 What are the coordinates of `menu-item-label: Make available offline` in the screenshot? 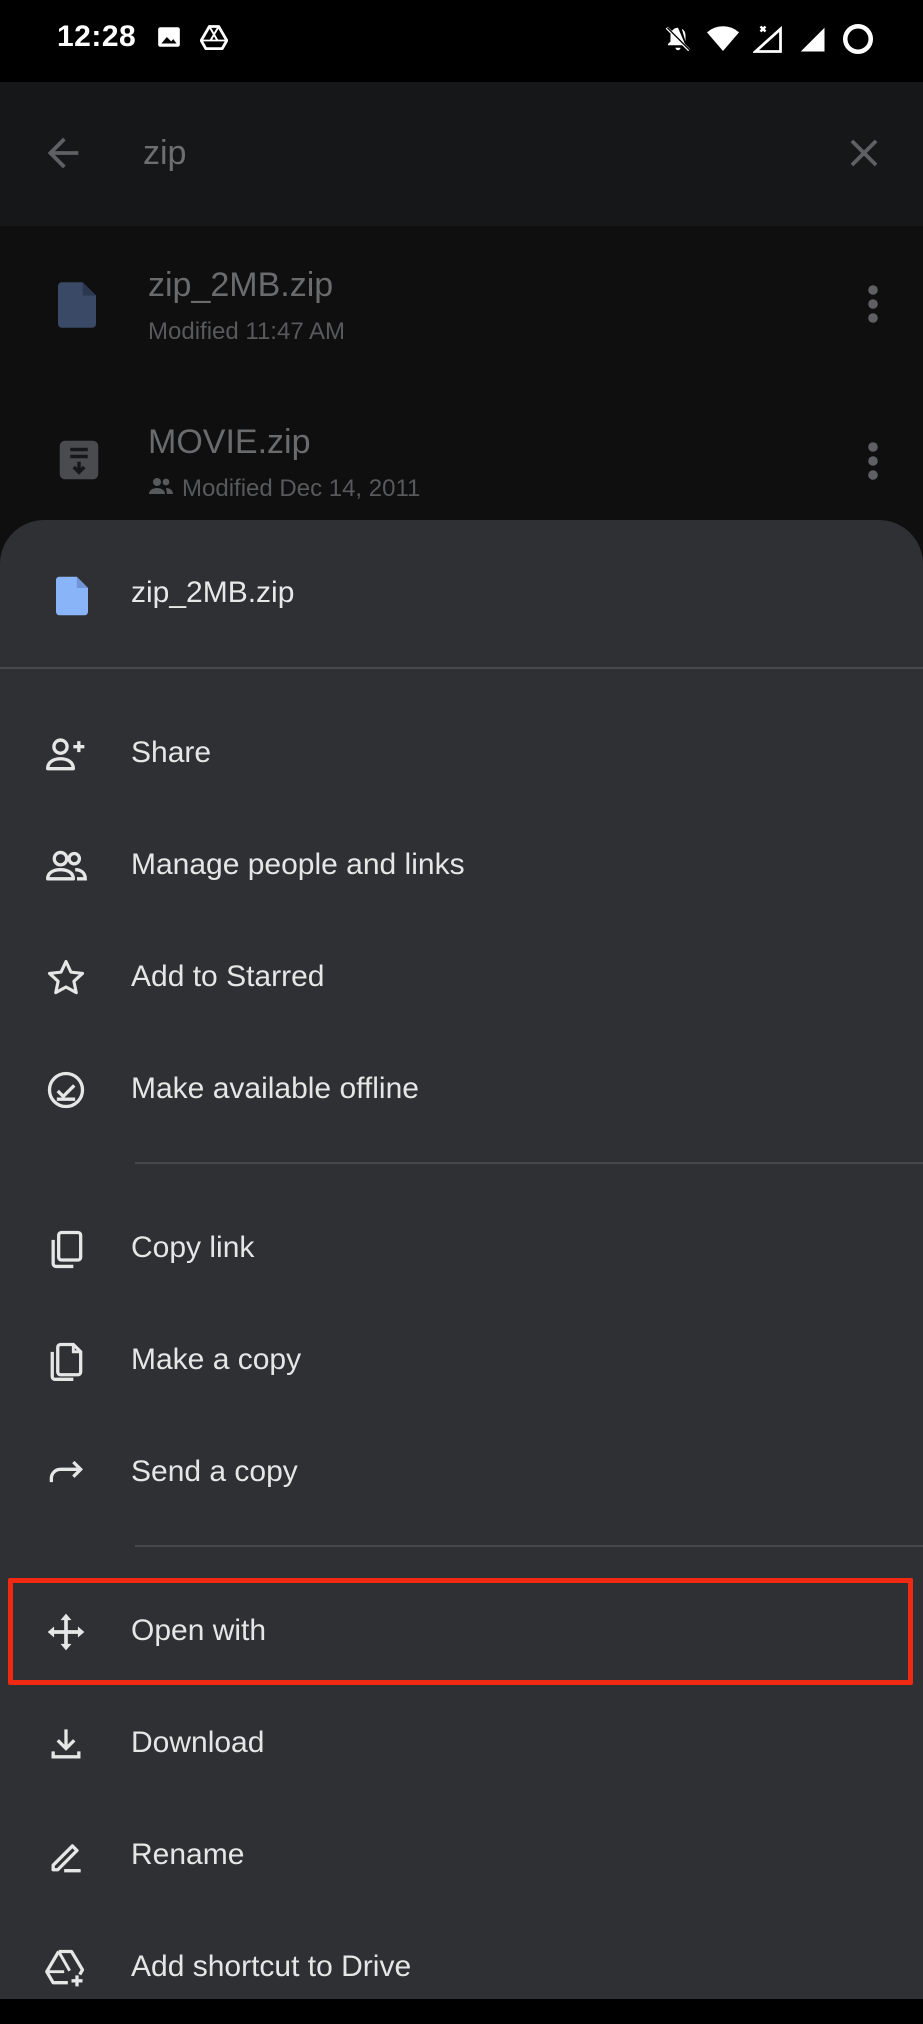 It's located at (275, 1088).